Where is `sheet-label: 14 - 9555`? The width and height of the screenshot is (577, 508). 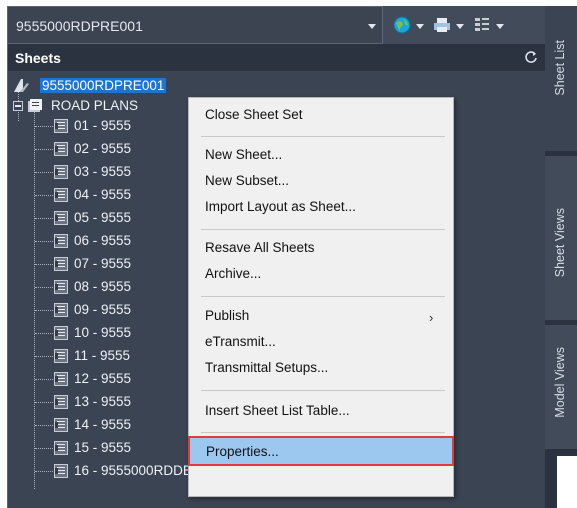 sheet-label: 14 - 9555 is located at coordinates (103, 424).